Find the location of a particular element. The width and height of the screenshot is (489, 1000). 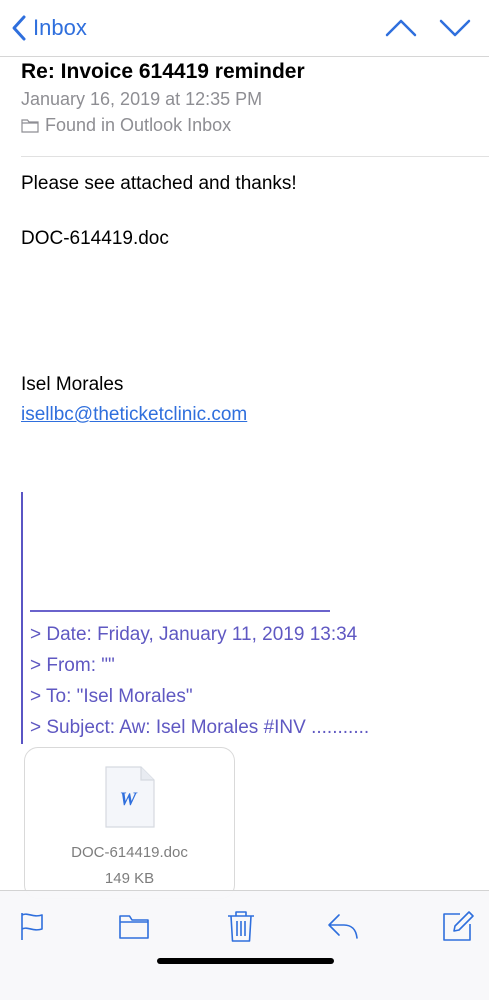

message-subject: Re: Invoice 614419 reminder is located at coordinates (163, 71).